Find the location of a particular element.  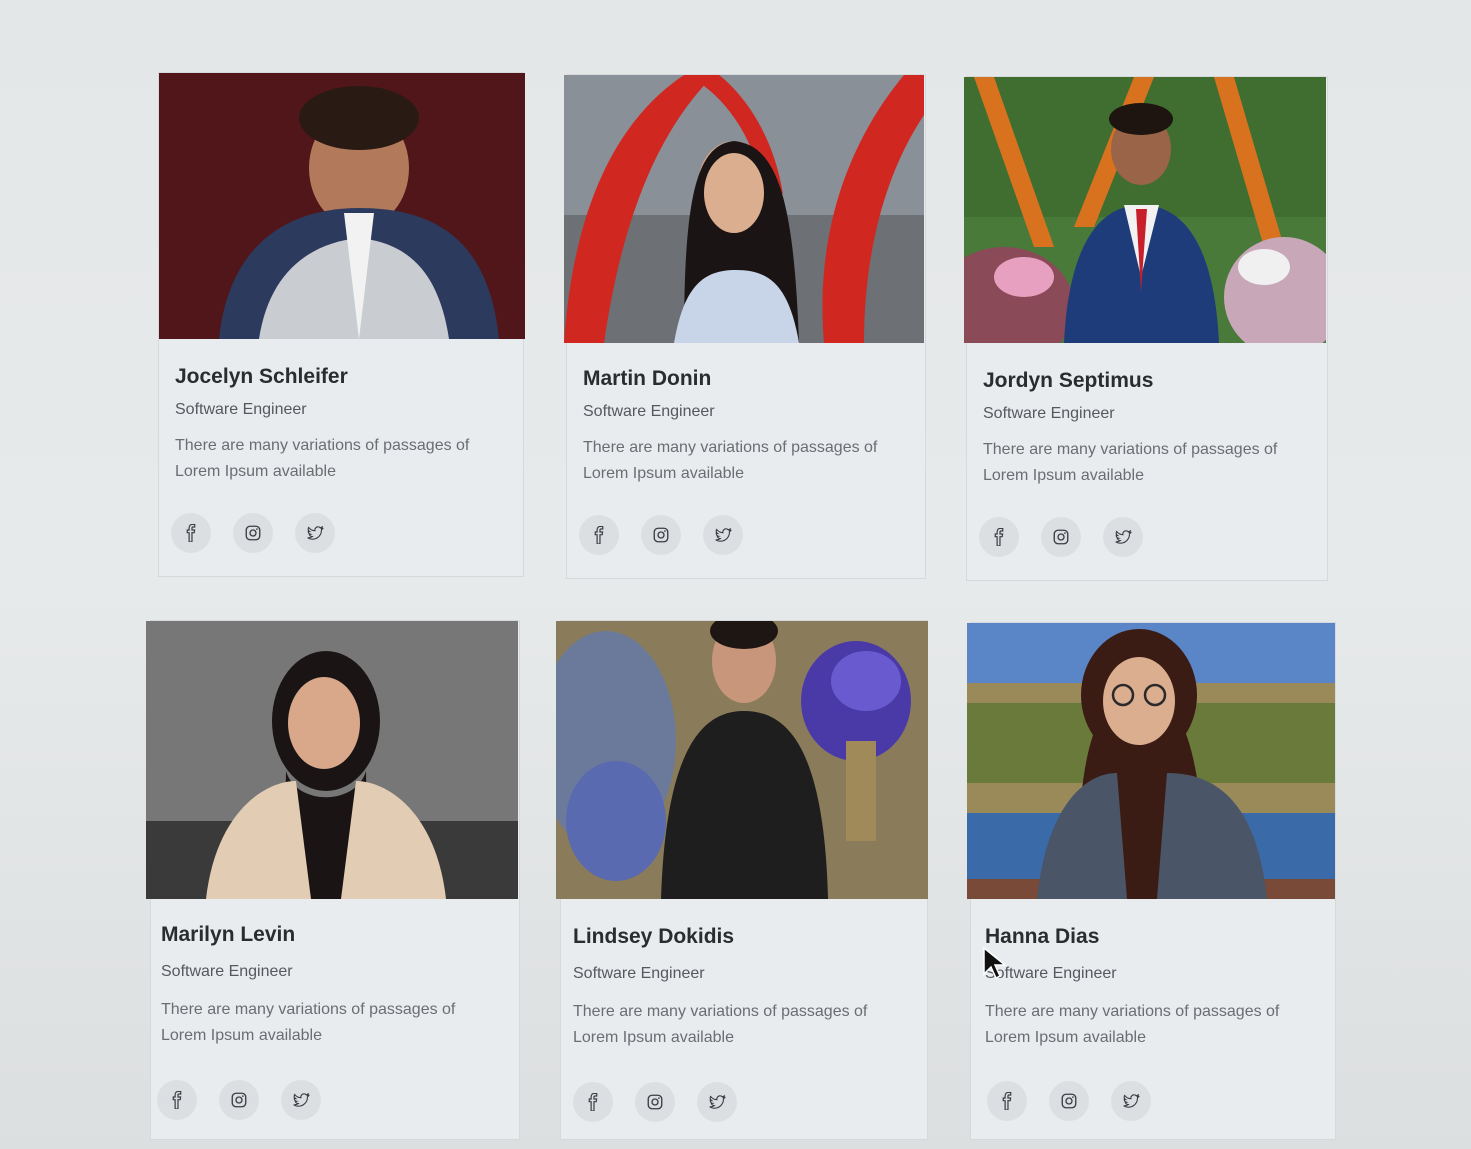

member-name: Jocelyn Schleifer is located at coordinates (261, 376).